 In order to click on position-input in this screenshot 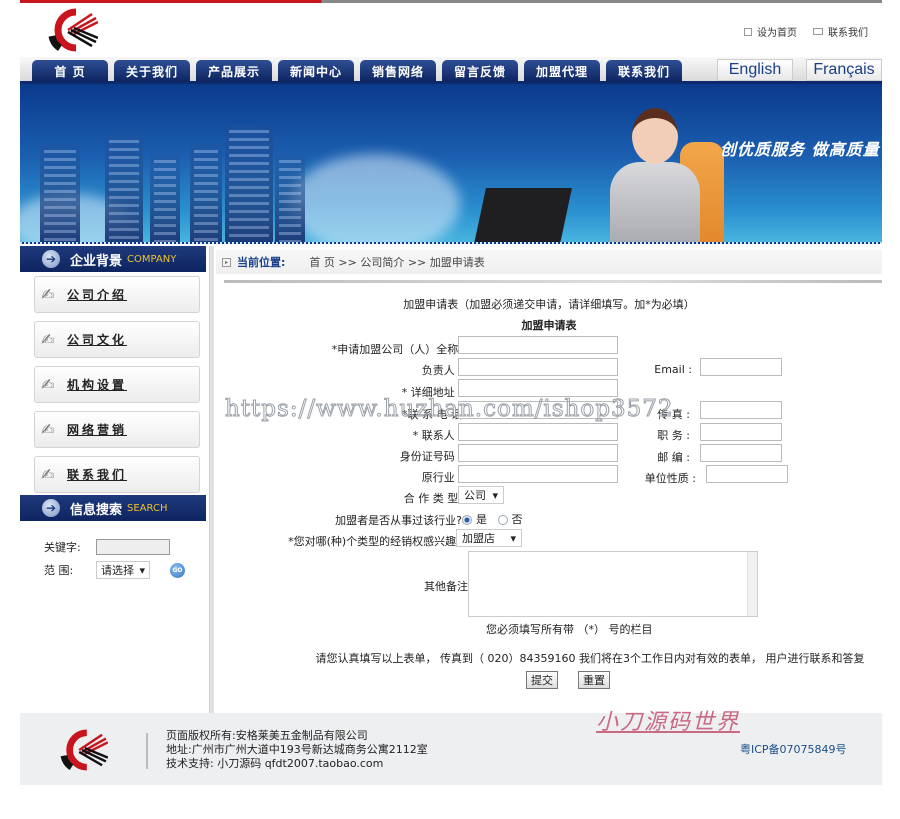, I will do `click(741, 432)`.